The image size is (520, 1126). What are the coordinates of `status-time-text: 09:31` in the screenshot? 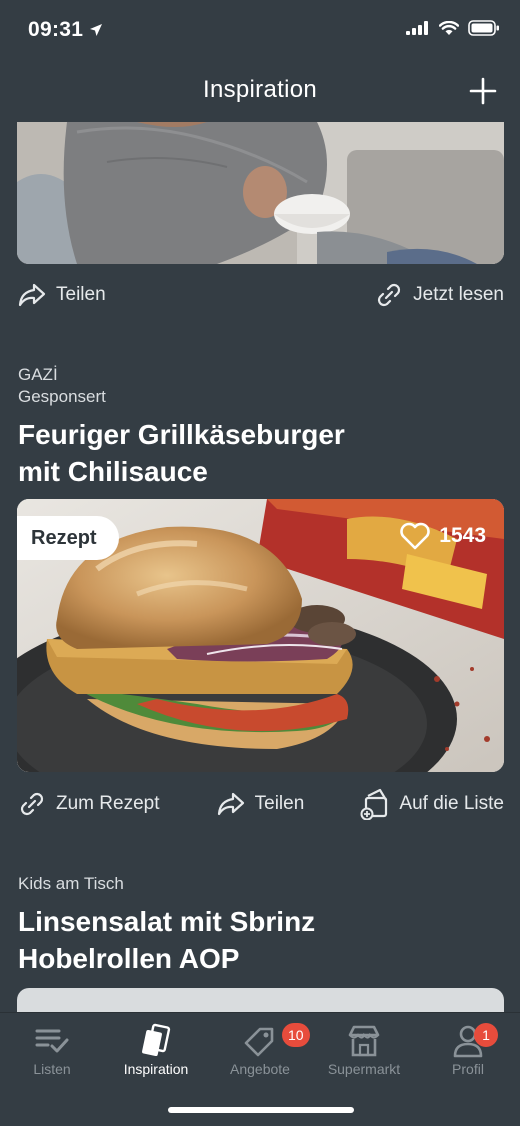 It's located at (56, 29).